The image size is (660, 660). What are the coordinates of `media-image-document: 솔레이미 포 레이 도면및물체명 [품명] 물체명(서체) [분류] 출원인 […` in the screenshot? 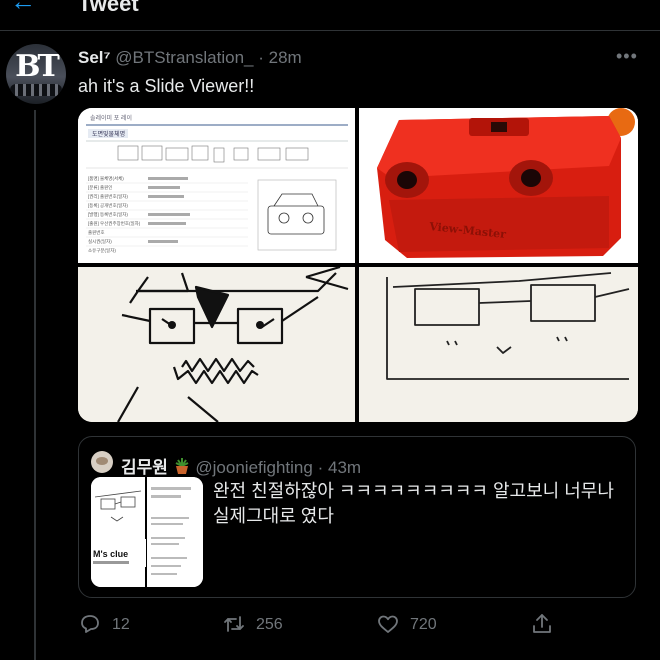 It's located at (216, 185).